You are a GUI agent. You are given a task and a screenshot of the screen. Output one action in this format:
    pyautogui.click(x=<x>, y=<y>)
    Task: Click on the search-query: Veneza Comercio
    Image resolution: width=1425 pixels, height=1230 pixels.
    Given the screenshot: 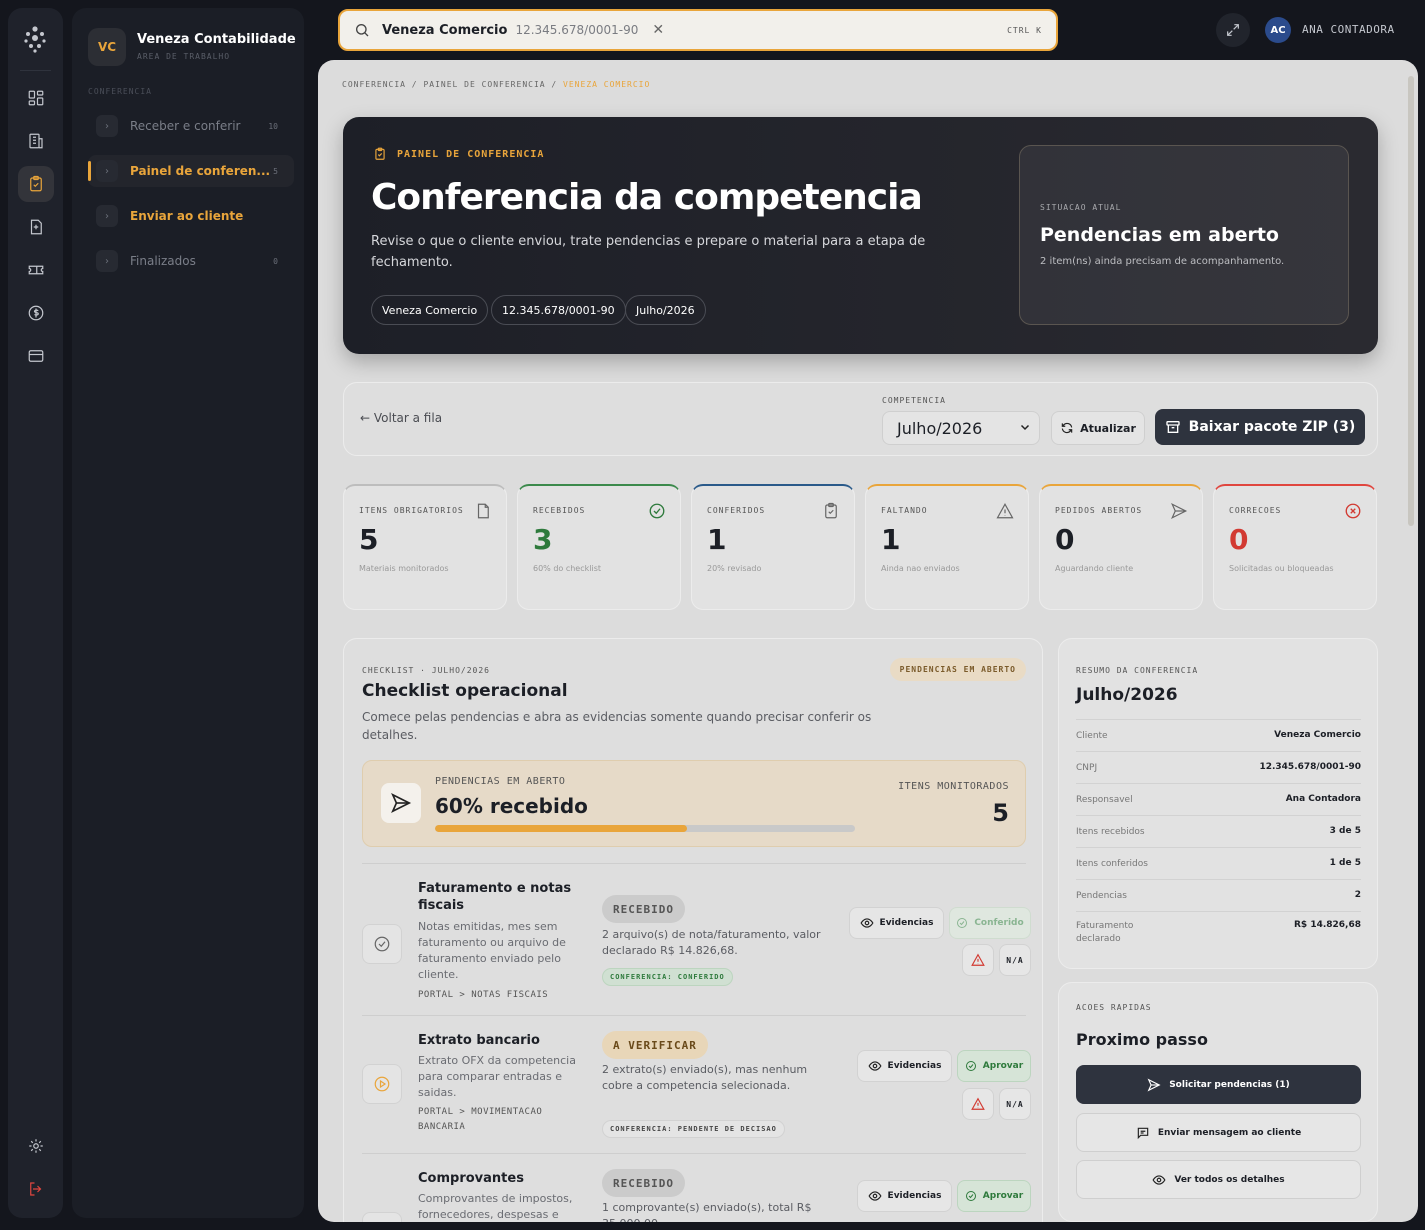 What is the action you would take?
    pyautogui.click(x=445, y=30)
    